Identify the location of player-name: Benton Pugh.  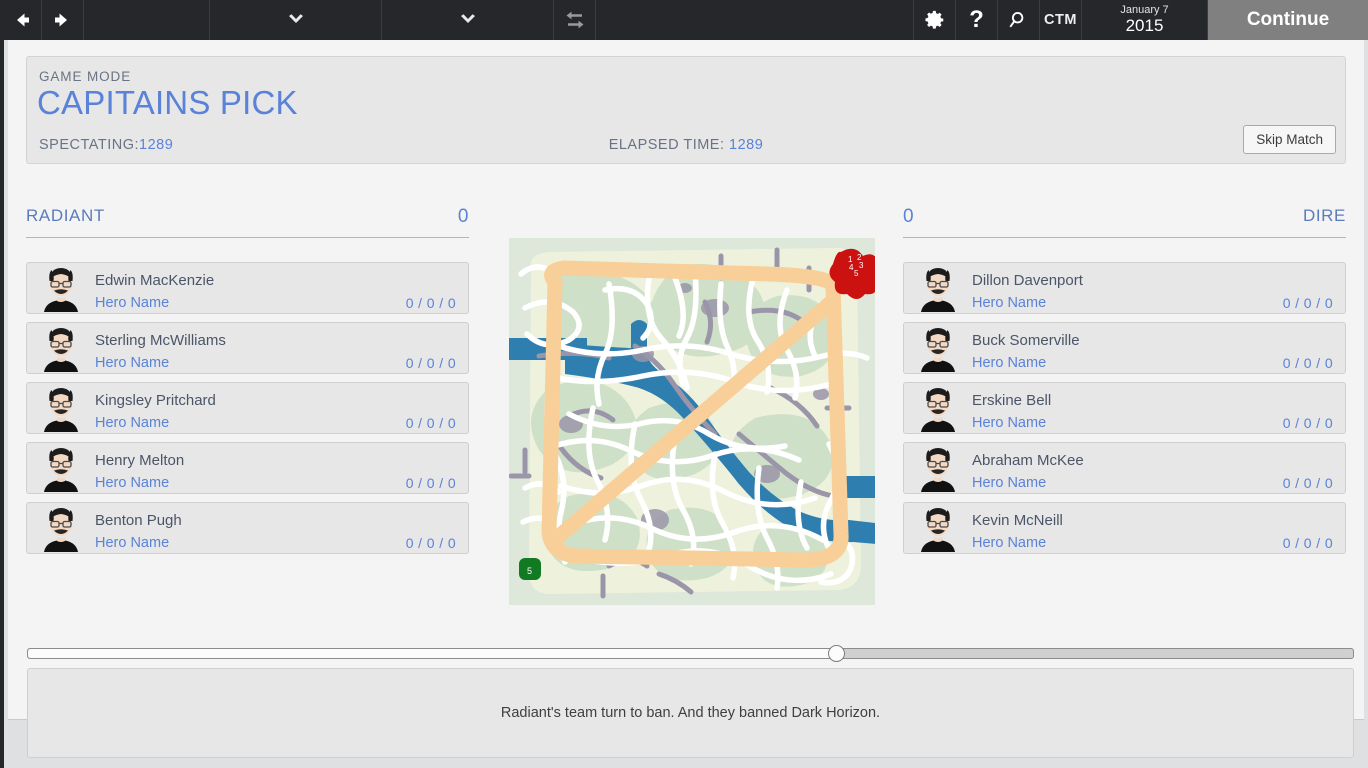
(138, 520).